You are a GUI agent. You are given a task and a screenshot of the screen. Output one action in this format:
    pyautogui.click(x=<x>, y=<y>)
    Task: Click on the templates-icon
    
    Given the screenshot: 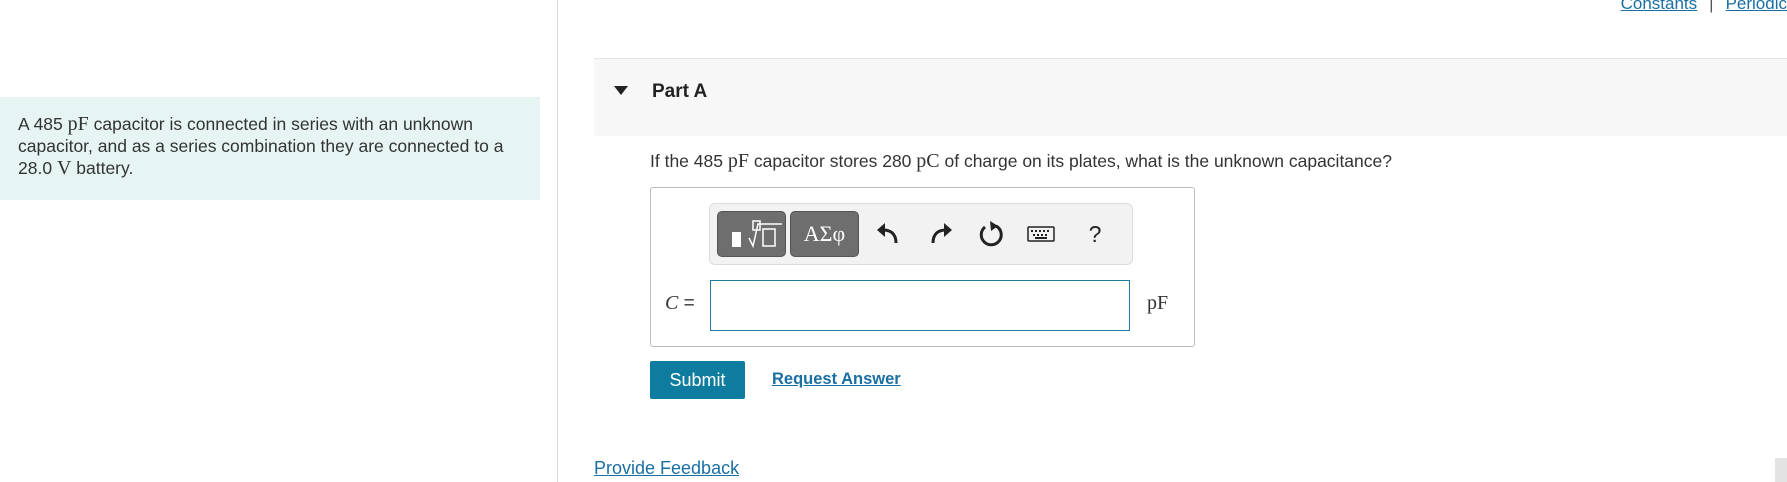 What is the action you would take?
    pyautogui.click(x=757, y=234)
    